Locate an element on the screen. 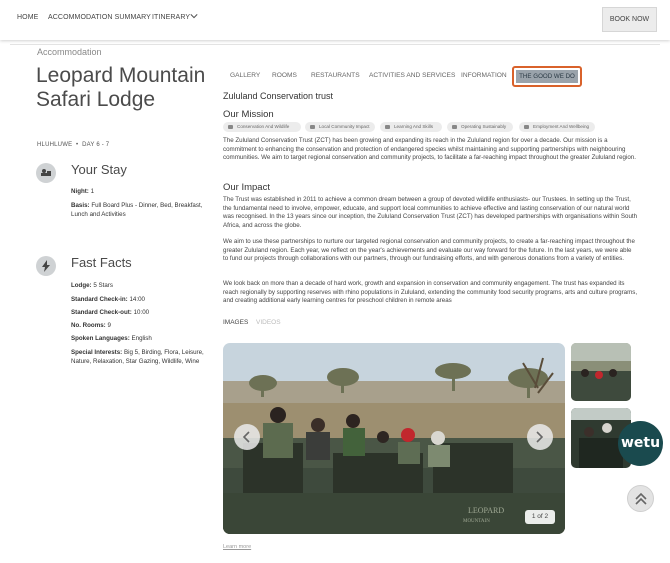  nav-home: HOME is located at coordinates (27, 17).